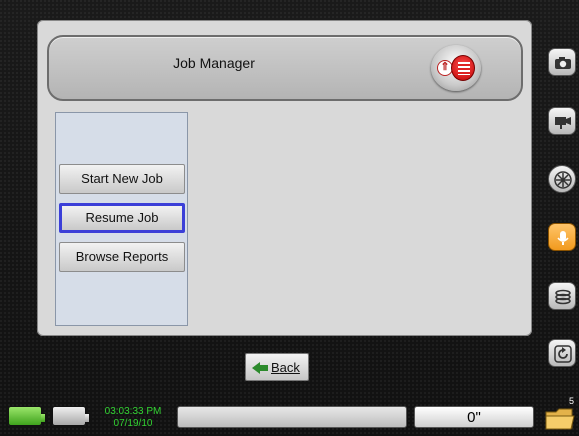 This screenshot has height=436, width=579. I want to click on folder-icon, so click(560, 419).